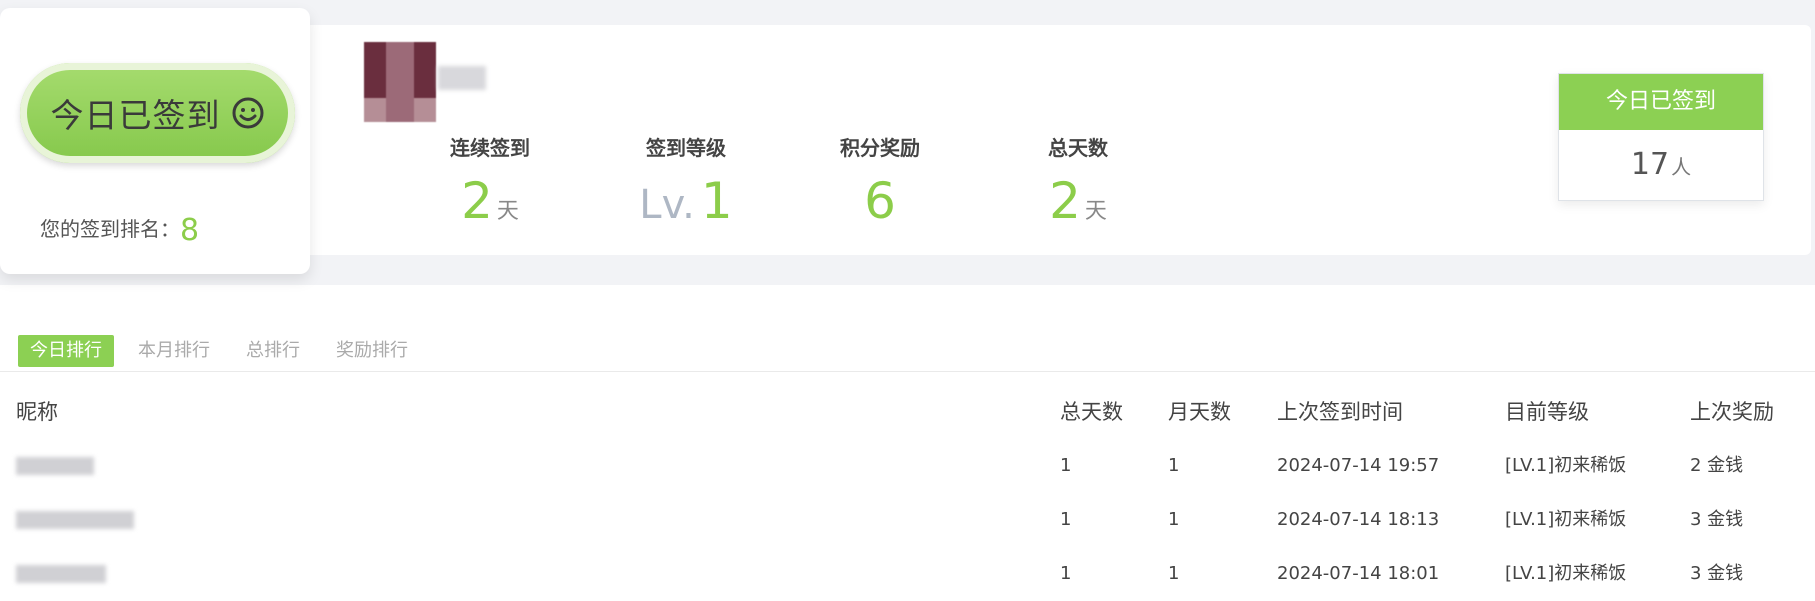 This screenshot has width=1815, height=601. Describe the element at coordinates (66, 351) in the screenshot. I see `tab-today-ranking: 今日排行` at that location.